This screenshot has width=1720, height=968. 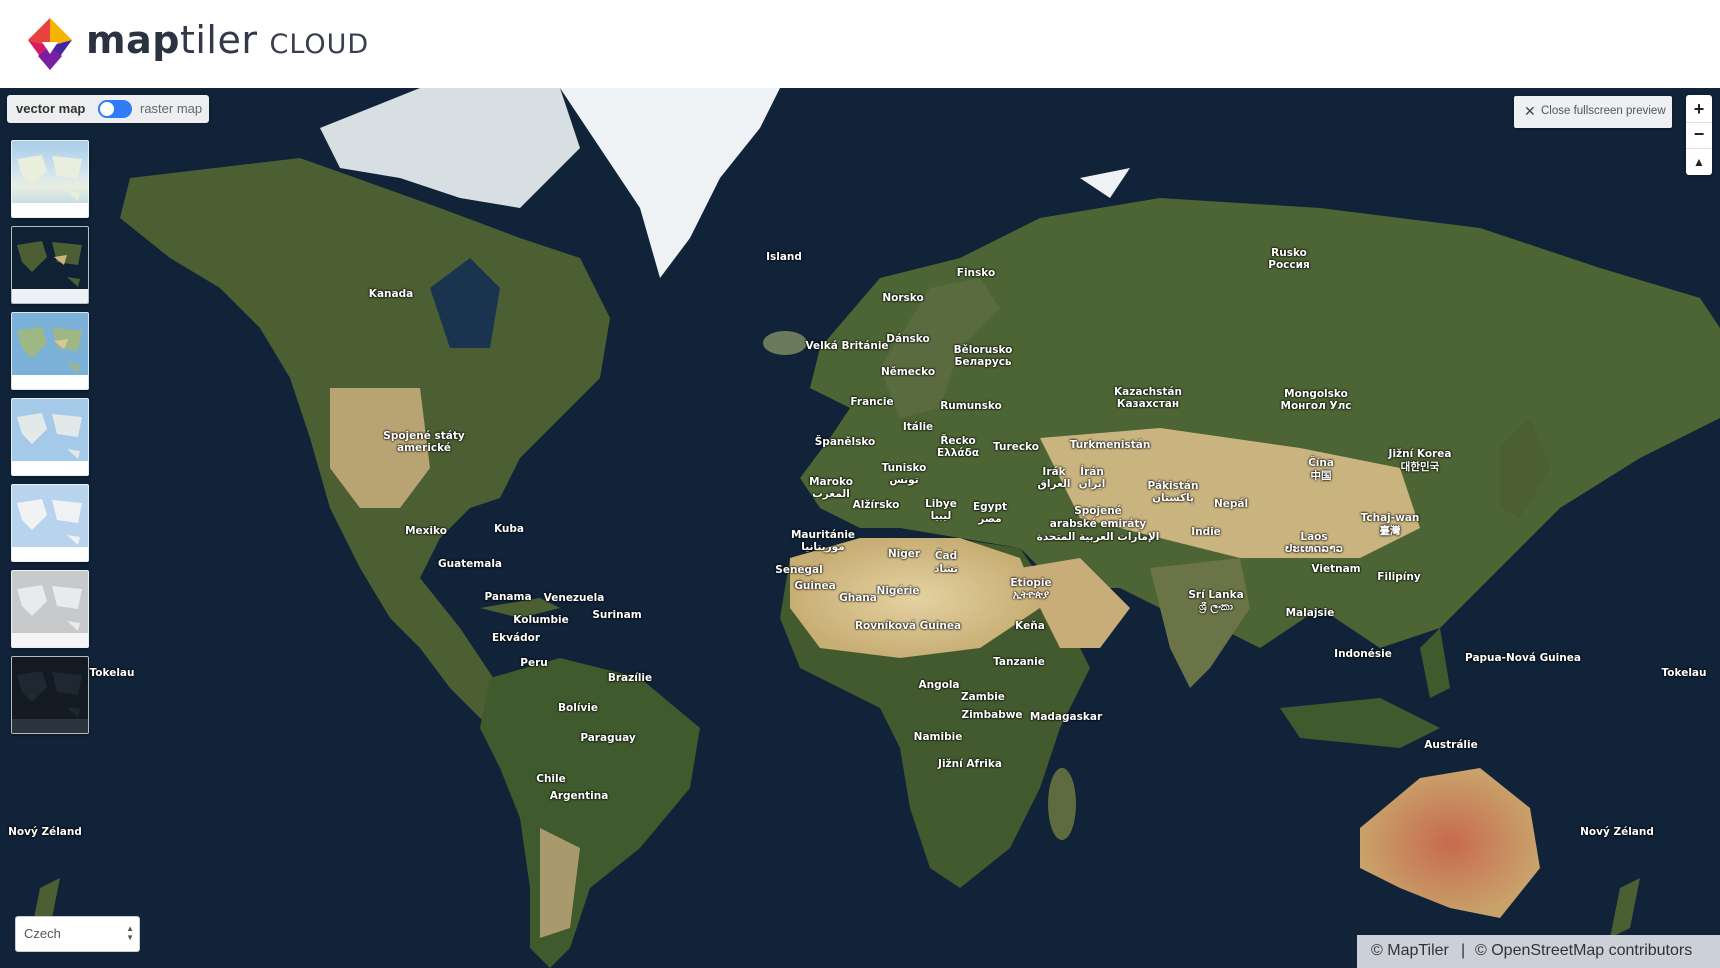 What do you see at coordinates (50, 702) in the screenshot?
I see `dark-style-preview-icon` at bounding box center [50, 702].